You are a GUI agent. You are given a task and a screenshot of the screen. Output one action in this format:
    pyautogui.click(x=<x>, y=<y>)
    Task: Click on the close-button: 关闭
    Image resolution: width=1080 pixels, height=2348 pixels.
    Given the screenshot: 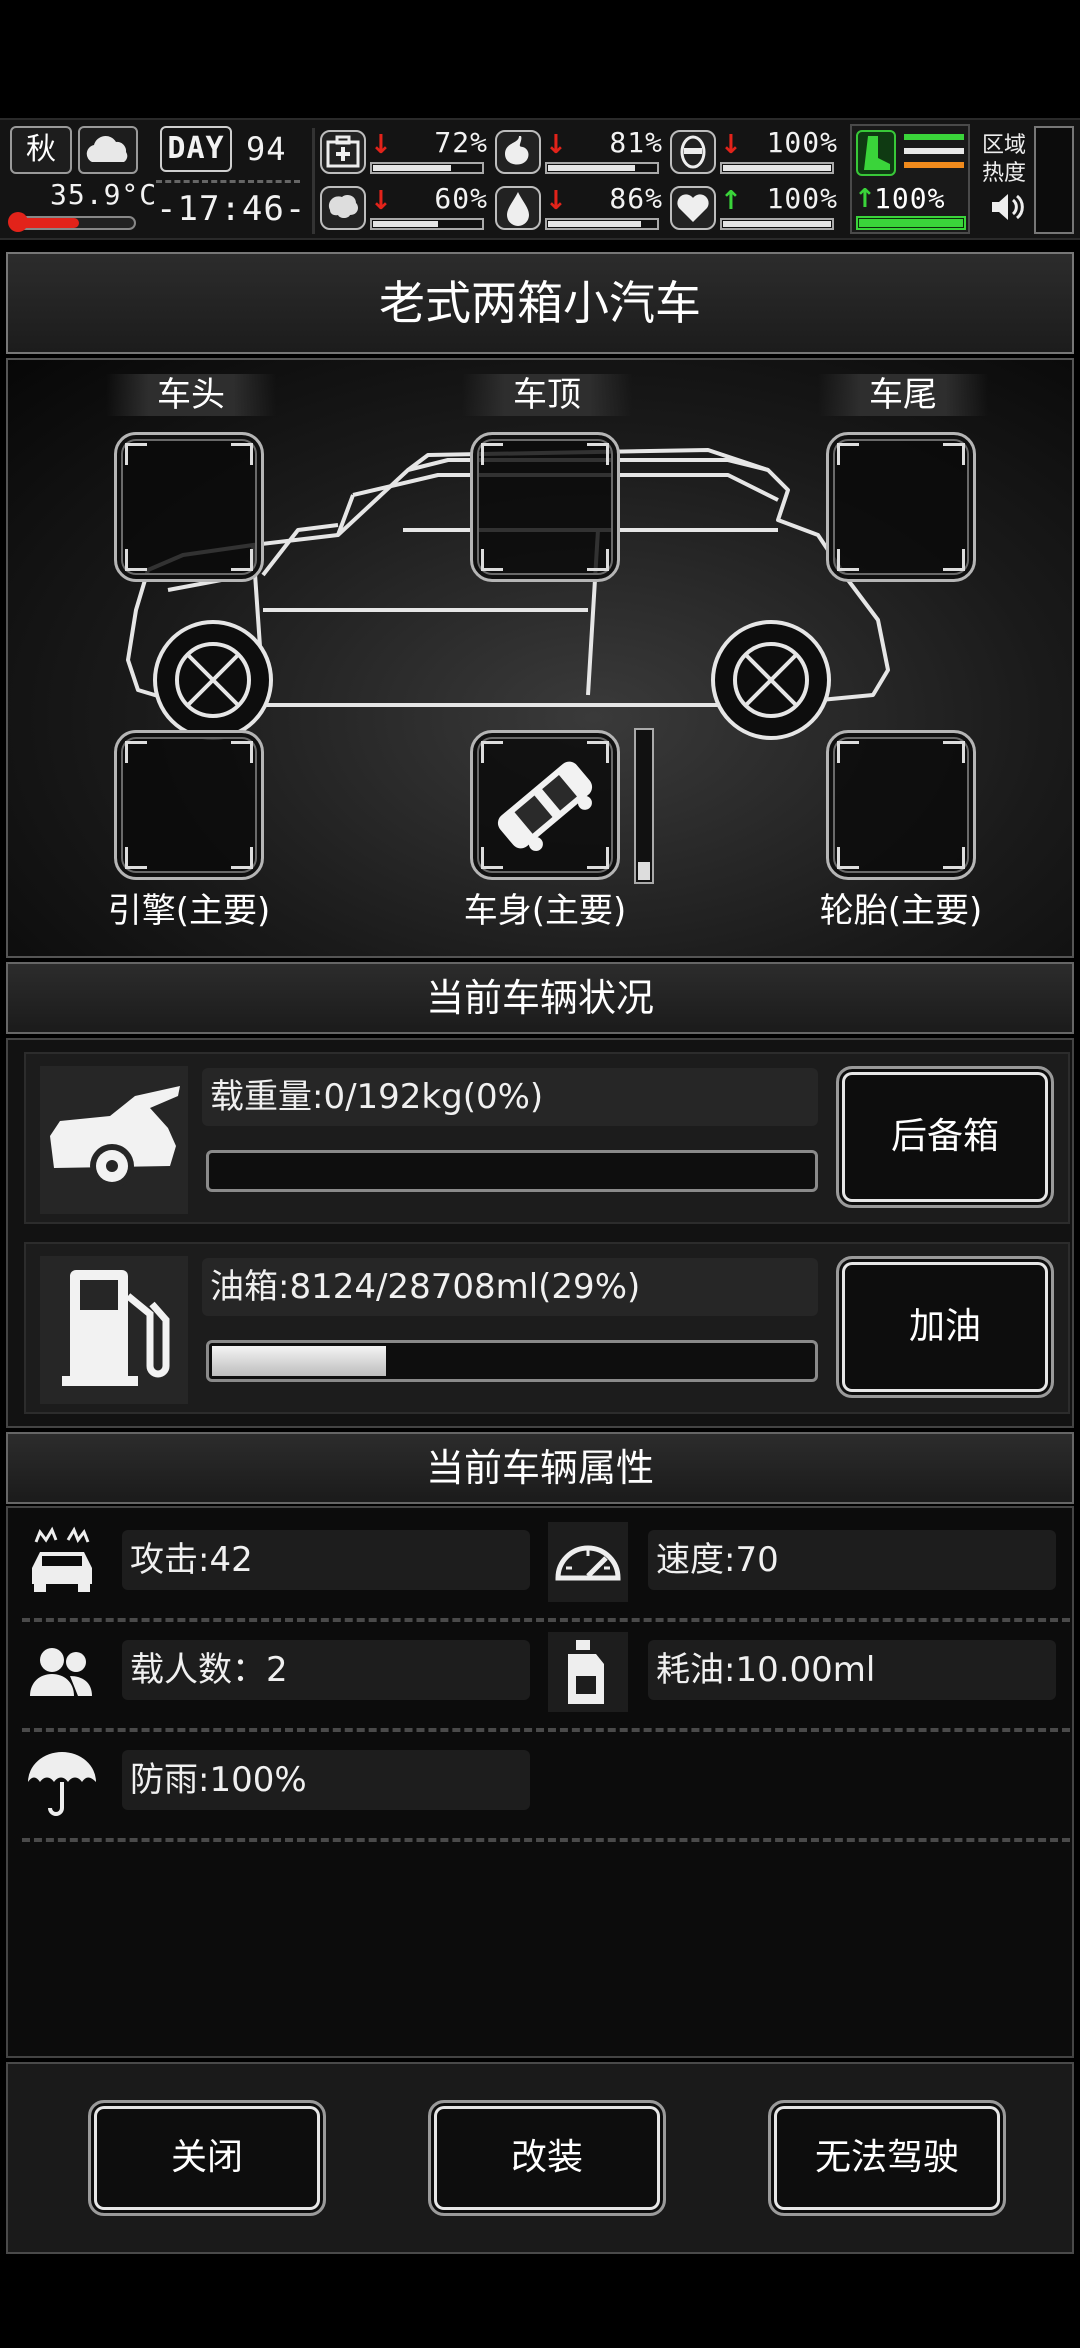 What is the action you would take?
    pyautogui.click(x=207, y=2158)
    